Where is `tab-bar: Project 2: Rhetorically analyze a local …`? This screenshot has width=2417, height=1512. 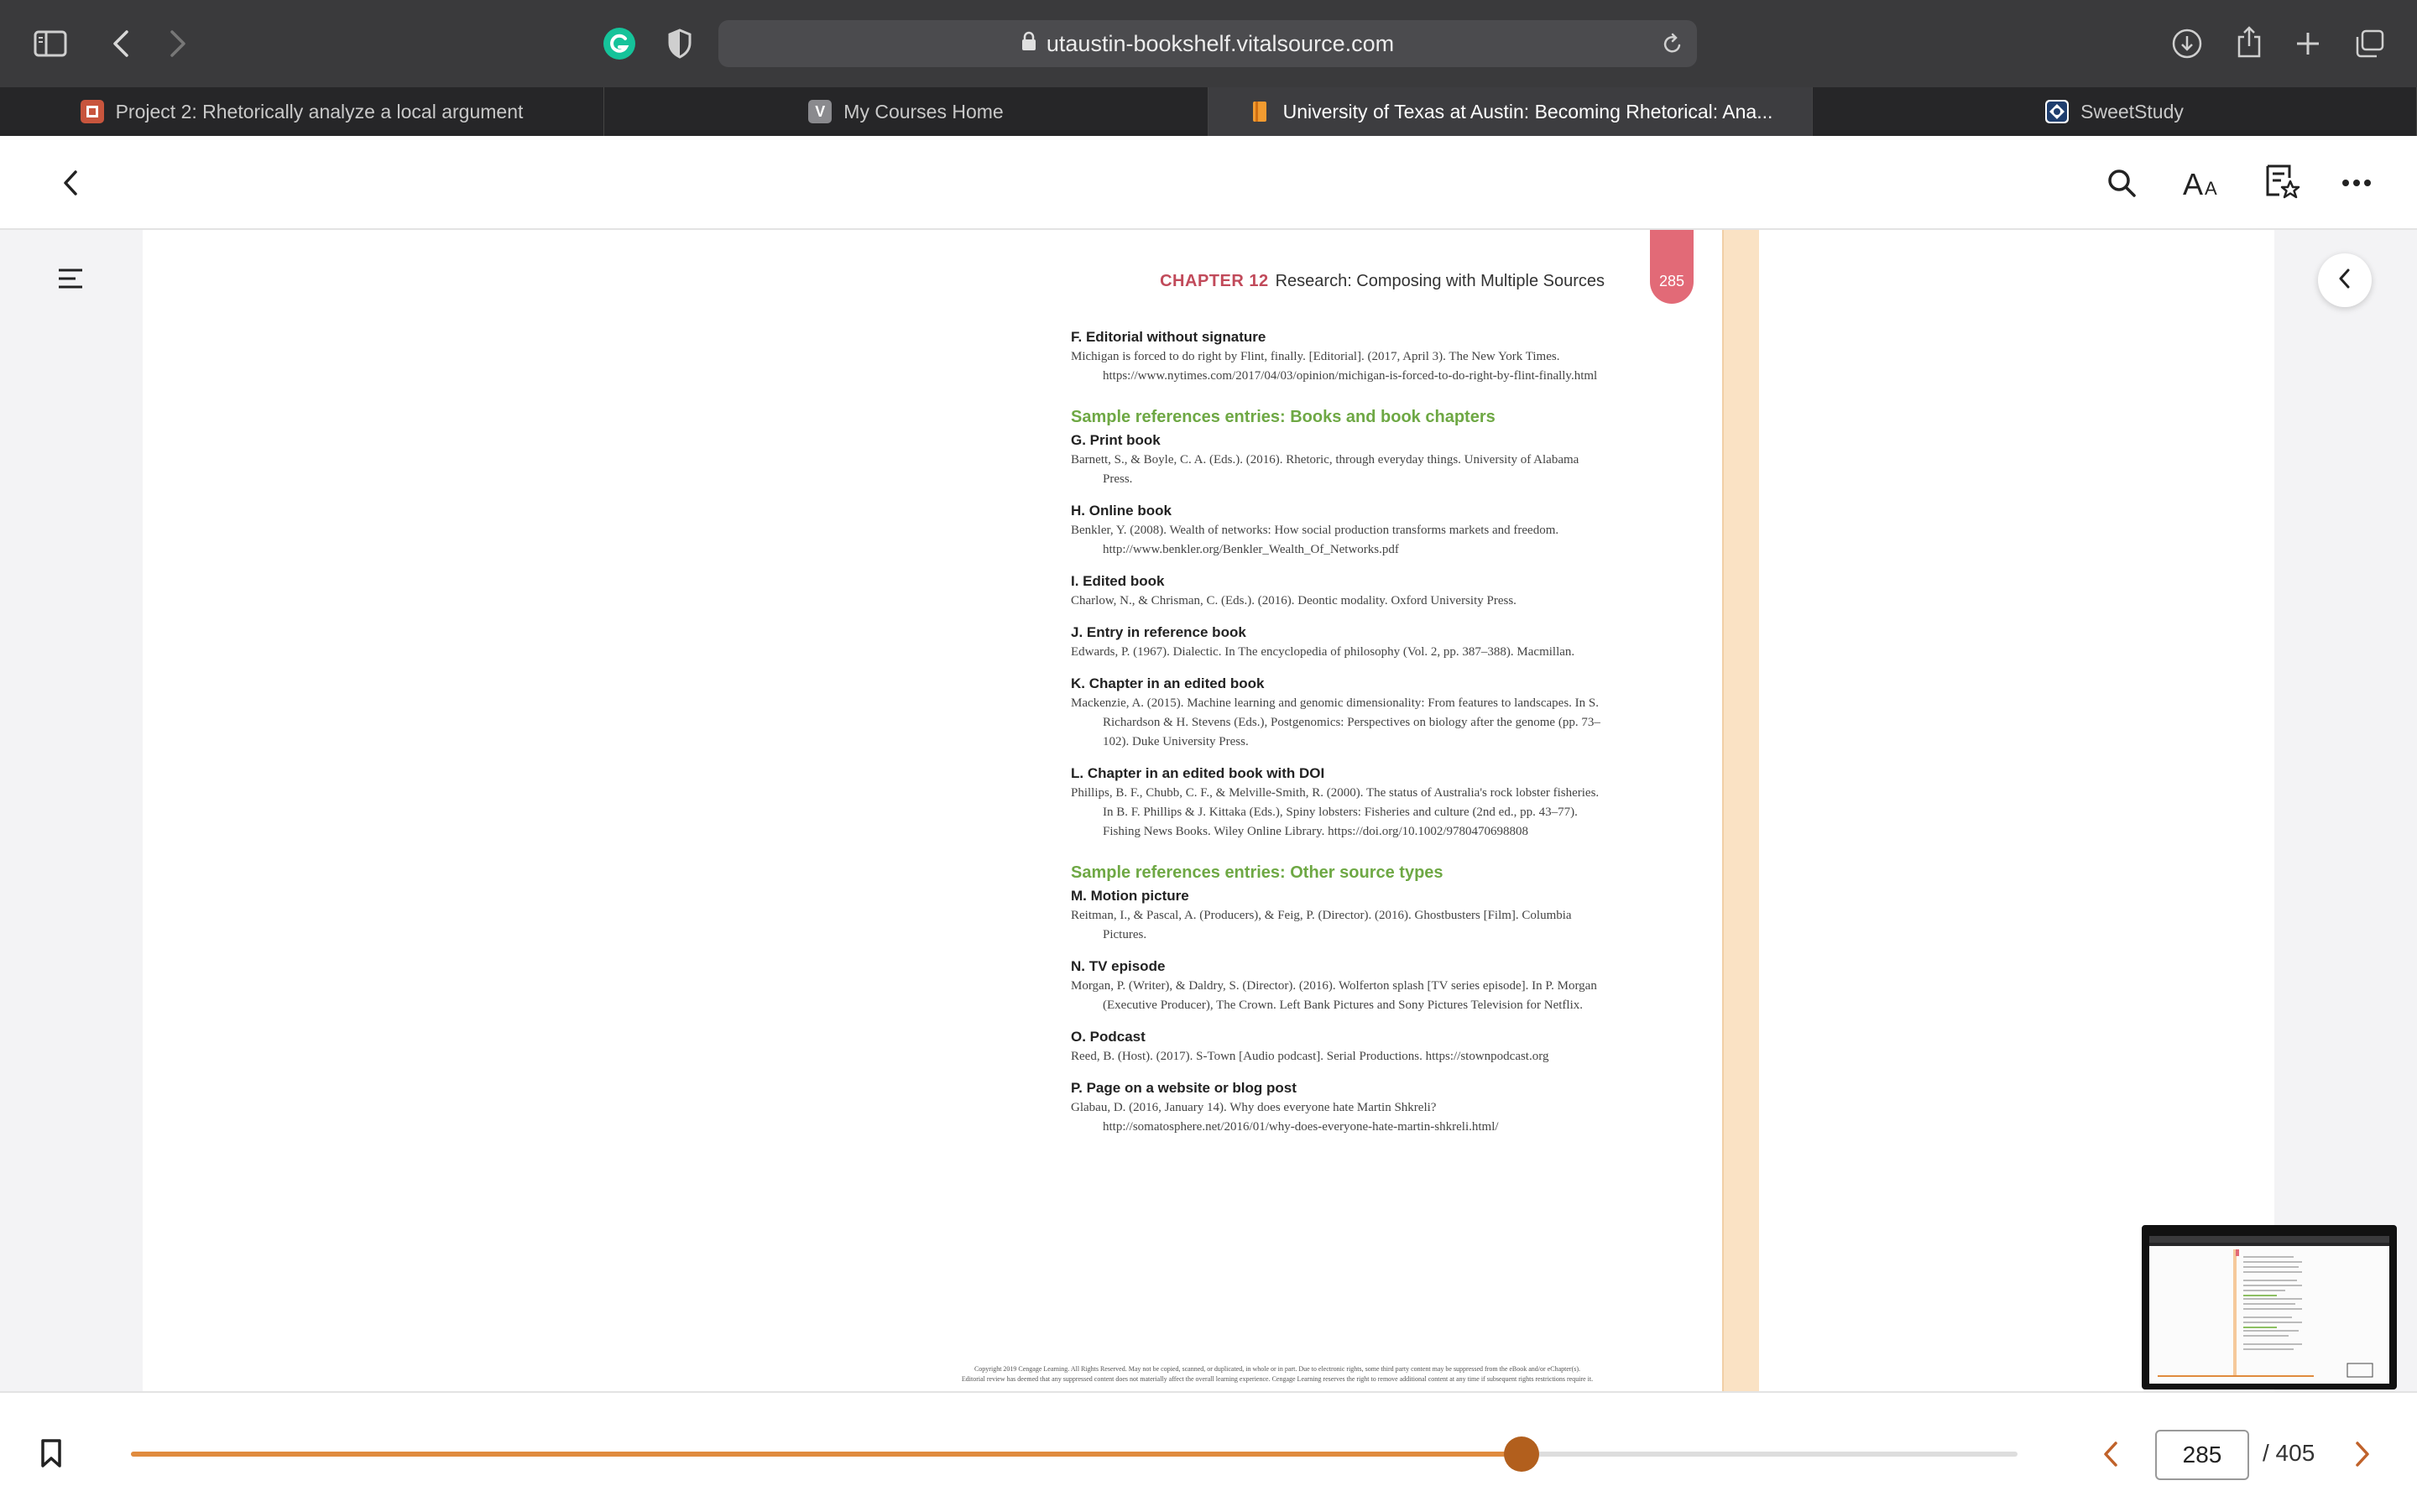
tab-bar: Project 2: Rhetorically analyze a local … is located at coordinates (1208, 112).